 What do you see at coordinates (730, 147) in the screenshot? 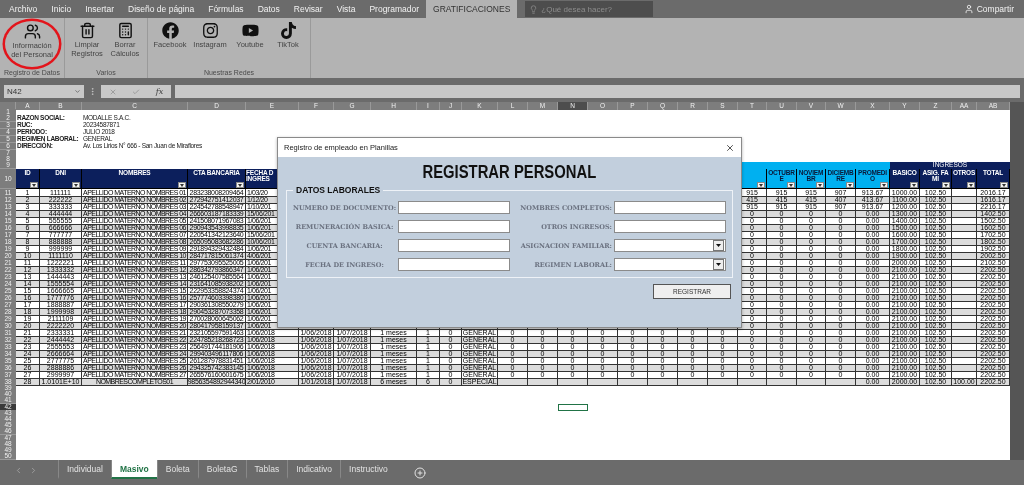
I see `close-icon` at bounding box center [730, 147].